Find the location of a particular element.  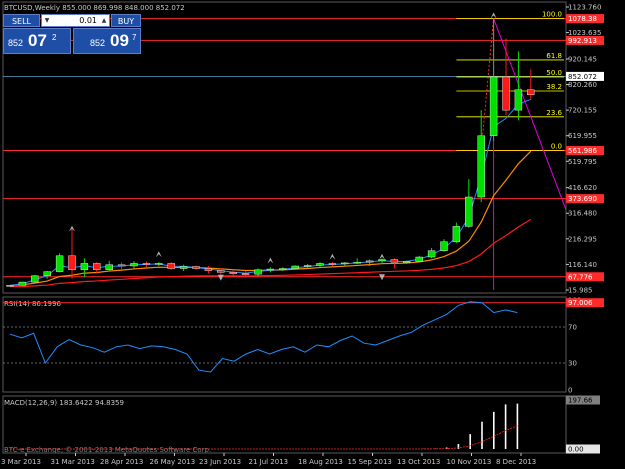

price-tick-label: 1123.760 is located at coordinates (584, 8).